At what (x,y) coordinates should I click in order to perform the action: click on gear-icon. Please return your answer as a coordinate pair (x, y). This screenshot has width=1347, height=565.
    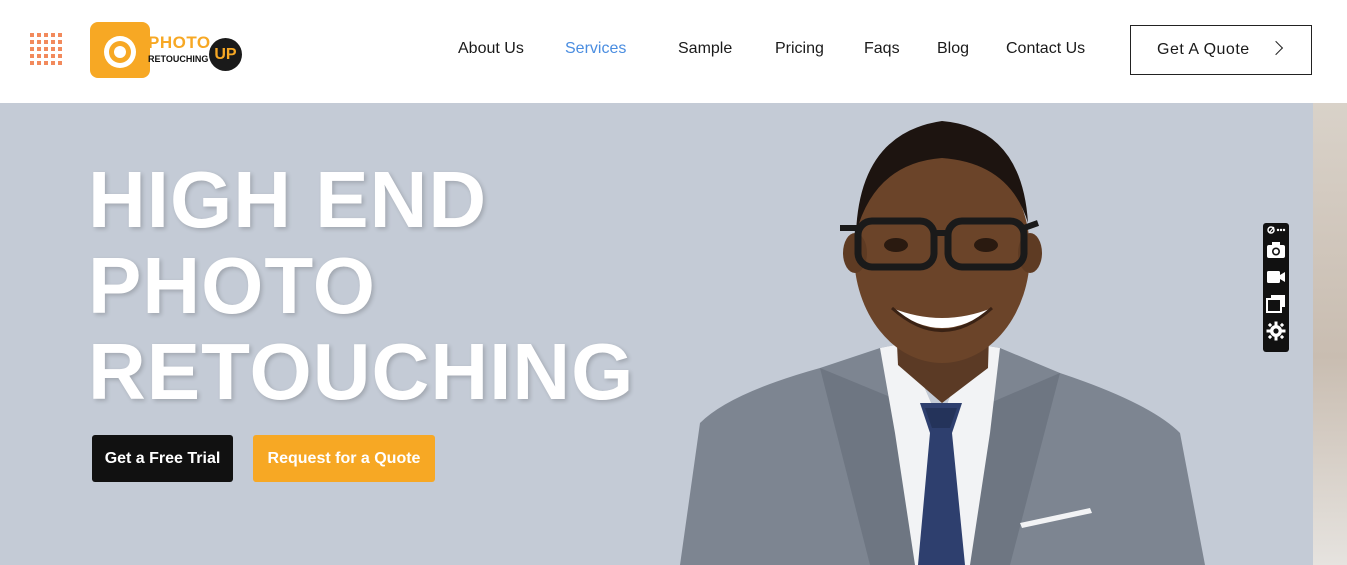
    Looking at the image, I should click on (1276, 331).